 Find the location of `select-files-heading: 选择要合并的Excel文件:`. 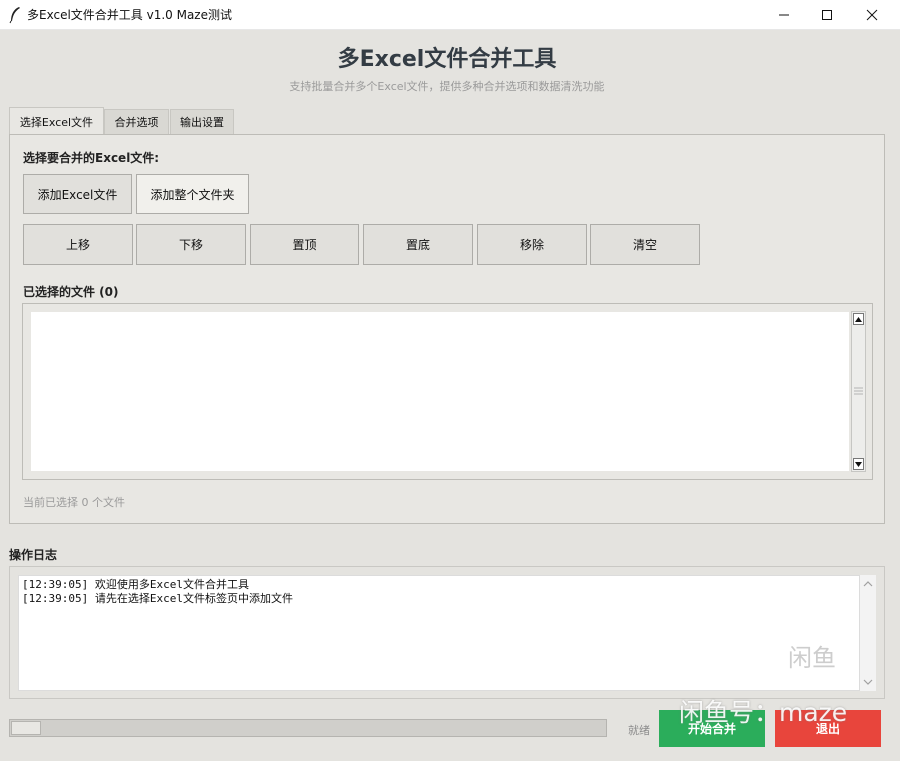

select-files-heading: 选择要合并的Excel文件: is located at coordinates (91, 158).